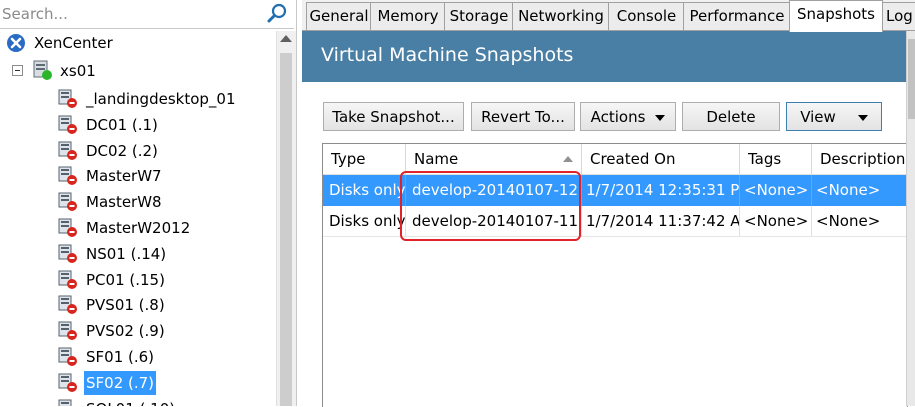 The width and height of the screenshot is (915, 407). I want to click on tree-node-server: xs01, so click(112, 71).